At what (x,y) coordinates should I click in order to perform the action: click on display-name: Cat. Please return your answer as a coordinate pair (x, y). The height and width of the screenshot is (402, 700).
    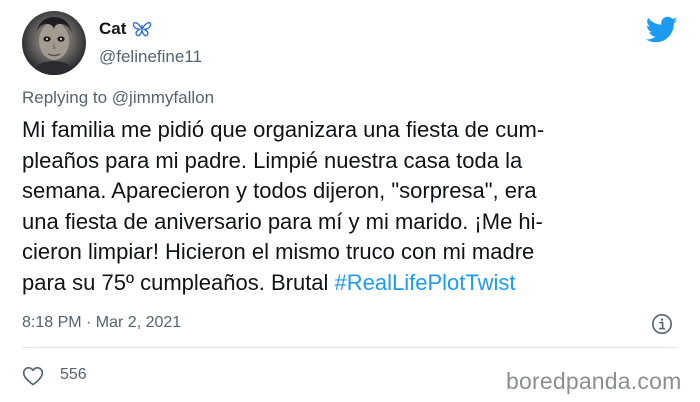
    Looking at the image, I should click on (125, 29).